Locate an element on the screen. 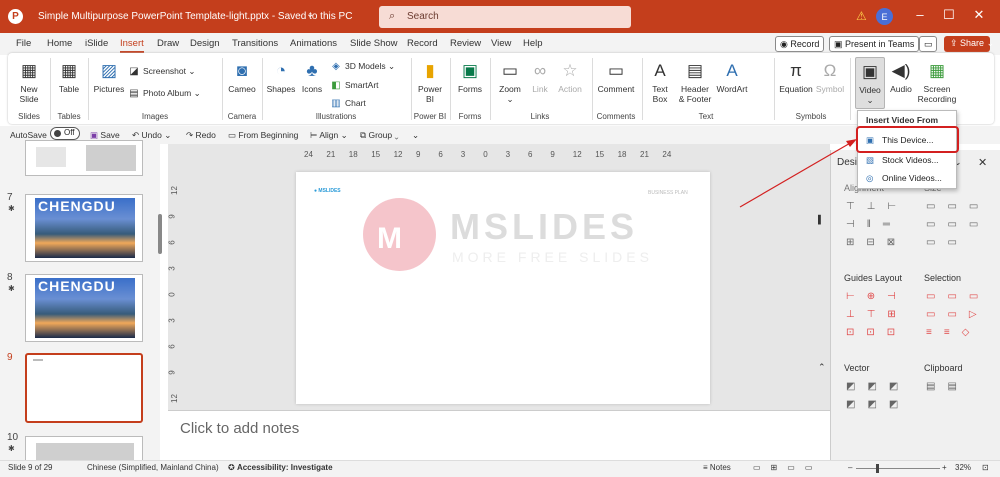 The image size is (1000, 477). tab-draw: Draw is located at coordinates (168, 43).